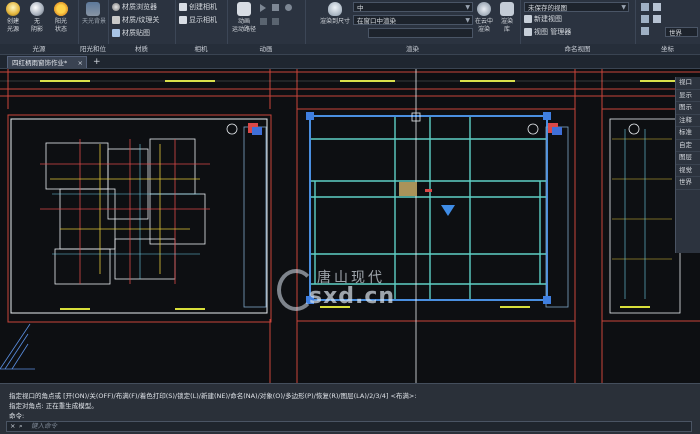  I want to click on view-manager-icon, so click(528, 32).